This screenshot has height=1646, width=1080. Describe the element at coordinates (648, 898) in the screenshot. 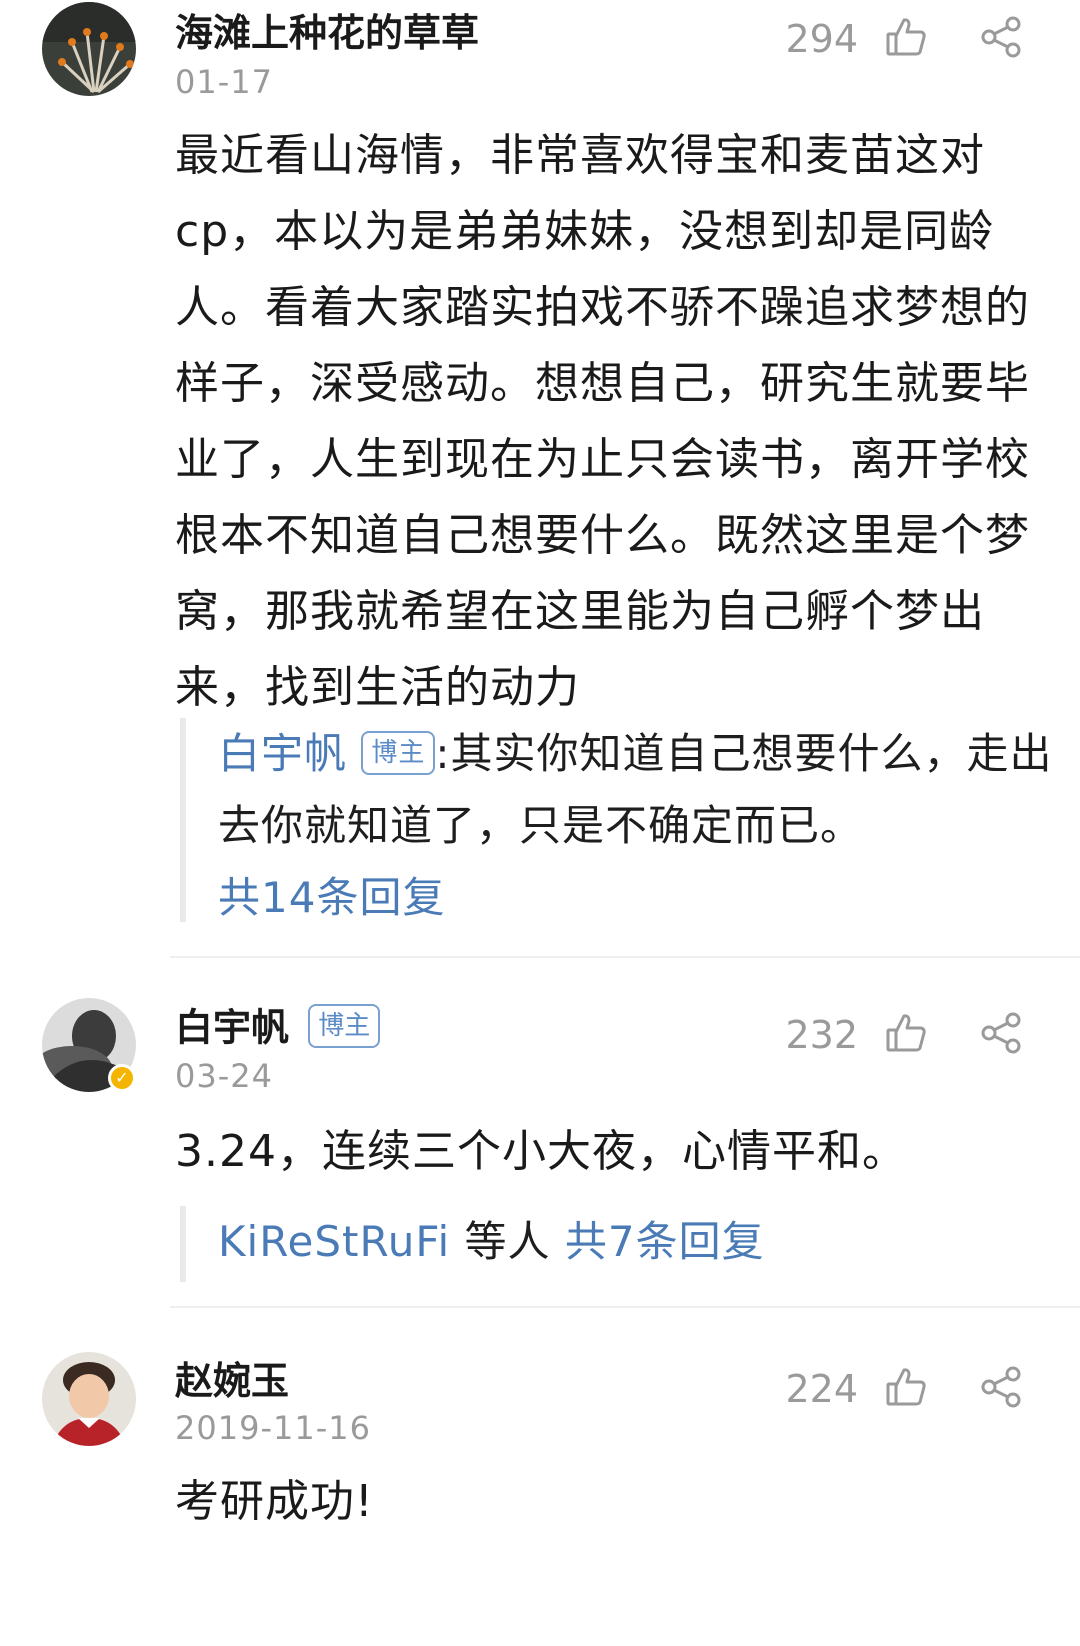

I see `view-replies-link: 共14条回复` at that location.